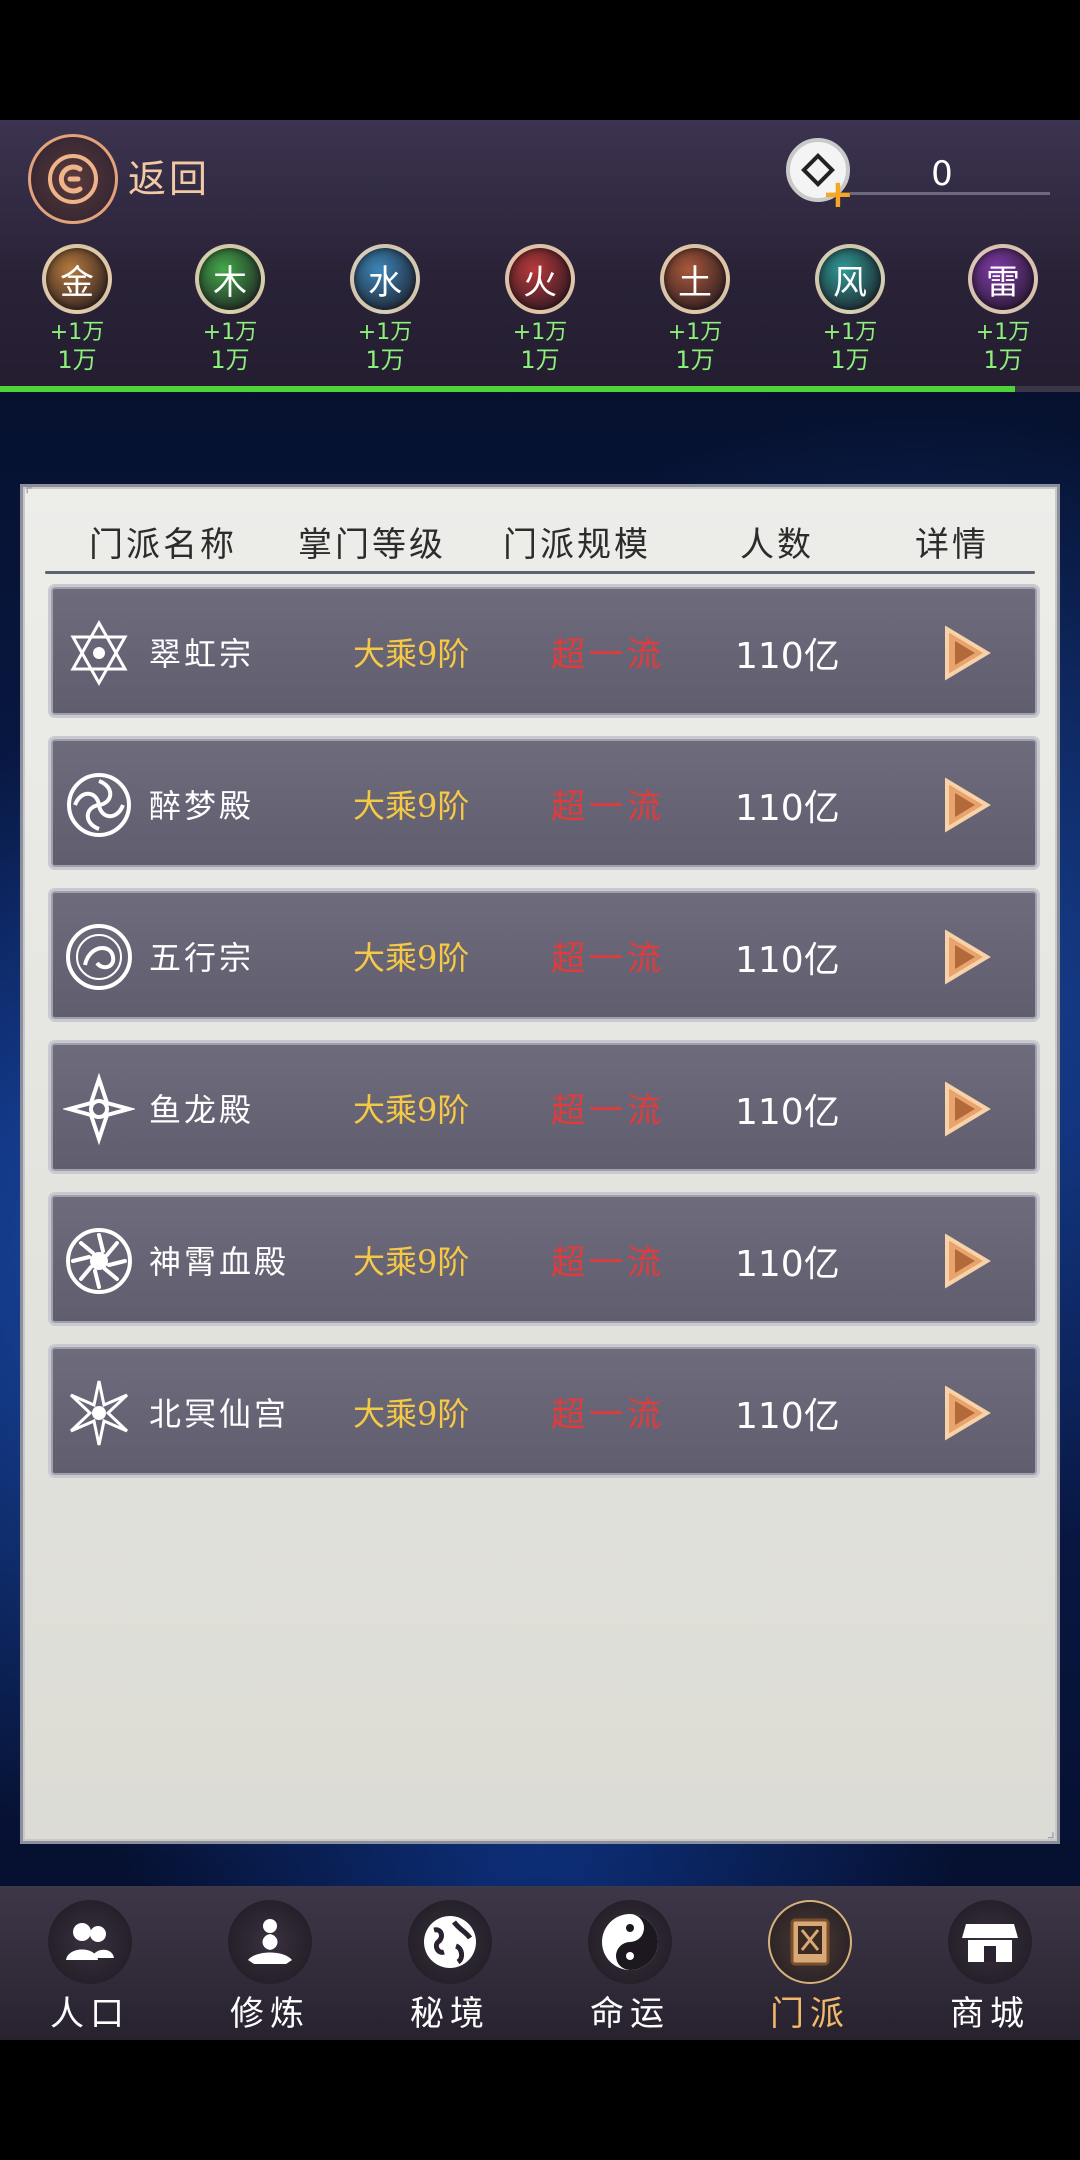  Describe the element at coordinates (577, 544) in the screenshot. I see `column-header-scale: 门派规模` at that location.